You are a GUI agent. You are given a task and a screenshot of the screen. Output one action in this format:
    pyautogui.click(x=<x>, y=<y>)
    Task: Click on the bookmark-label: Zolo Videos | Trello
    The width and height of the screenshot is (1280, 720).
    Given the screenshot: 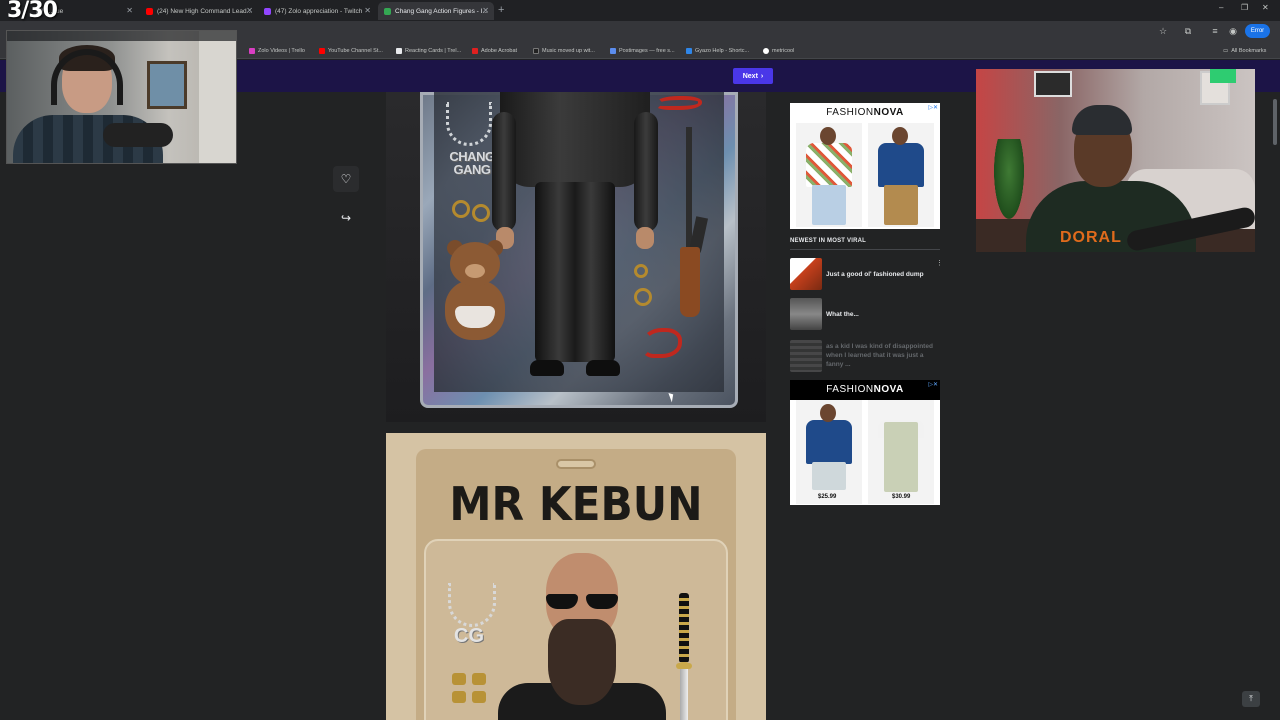 What is the action you would take?
    pyautogui.click(x=281, y=51)
    